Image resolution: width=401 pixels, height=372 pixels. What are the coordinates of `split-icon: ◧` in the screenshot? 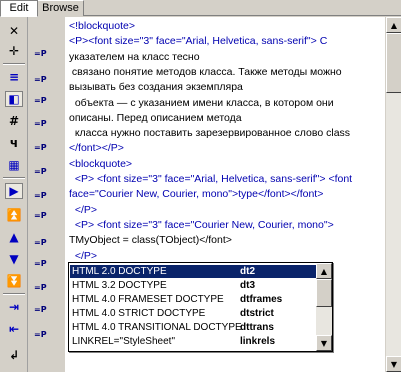 It's located at (14, 99).